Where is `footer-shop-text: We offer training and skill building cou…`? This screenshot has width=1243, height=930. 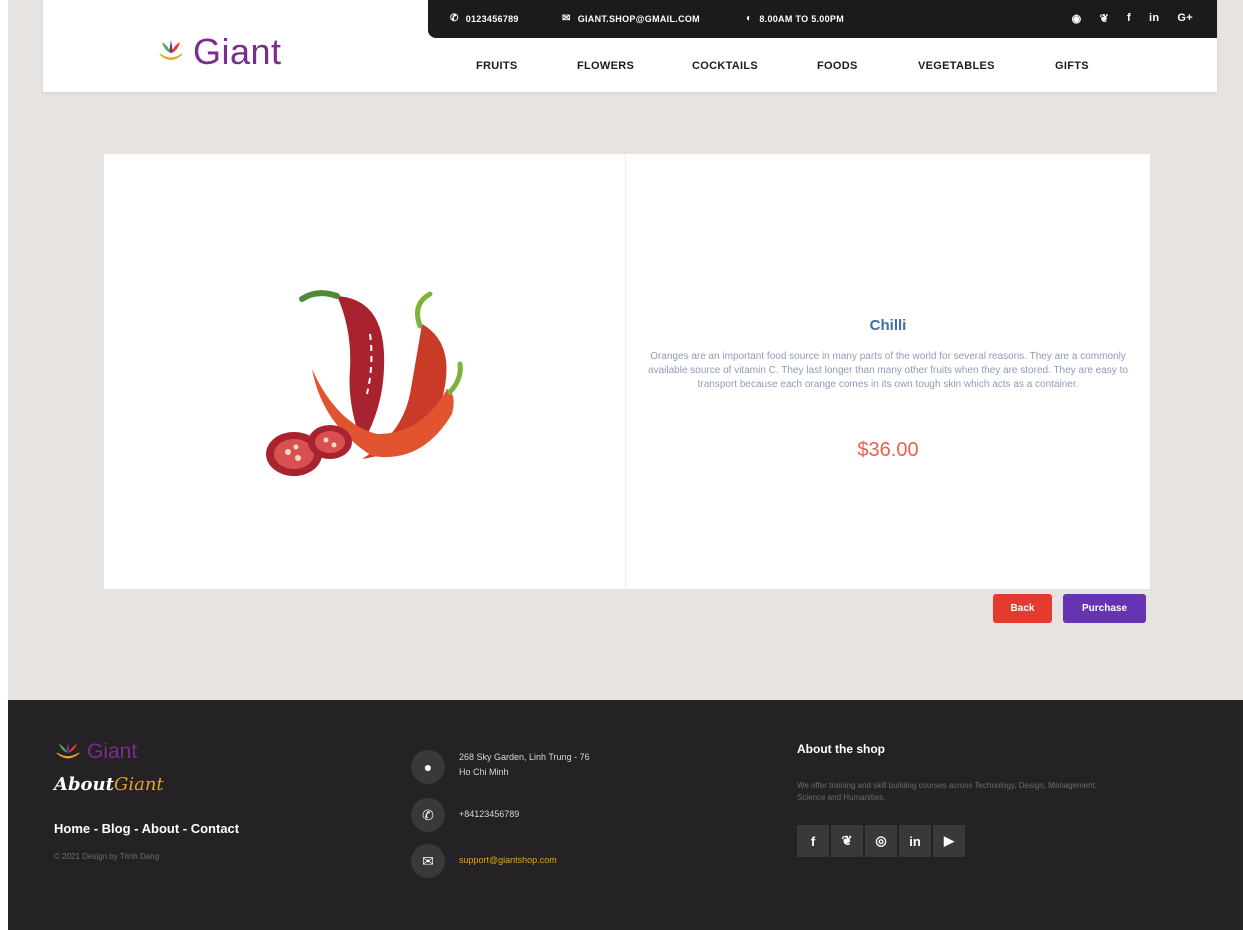
footer-shop-text: We offer training and skill building cou… is located at coordinates (947, 791).